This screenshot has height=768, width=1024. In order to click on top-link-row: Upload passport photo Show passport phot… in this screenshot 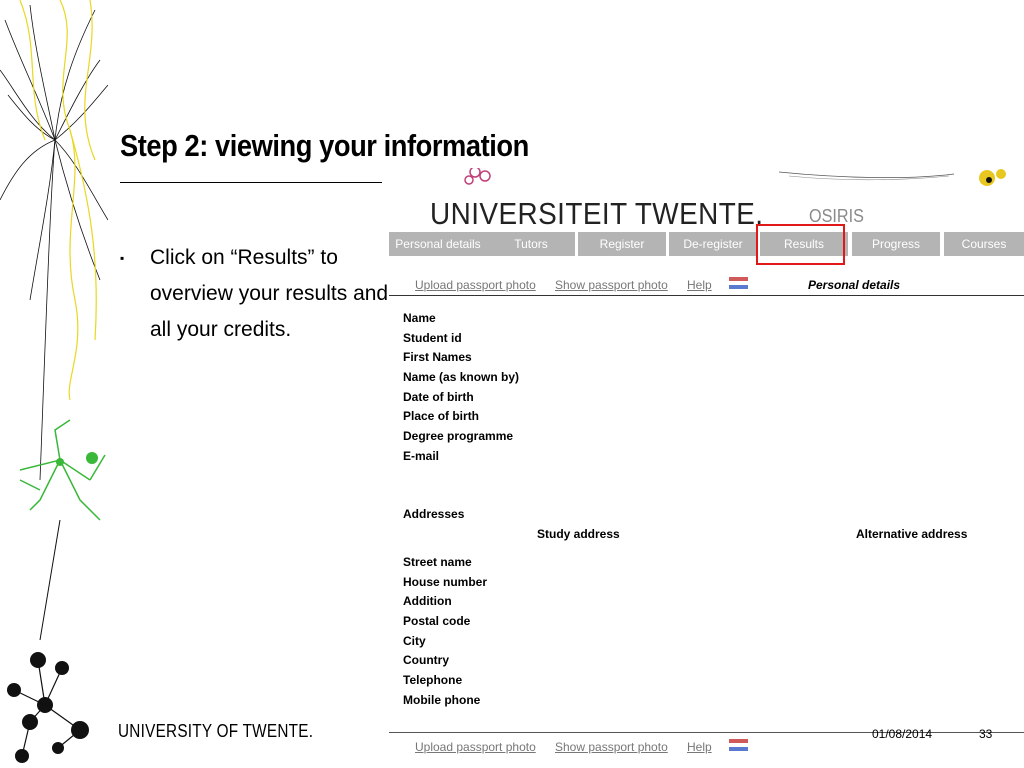, I will do `click(706, 285)`.